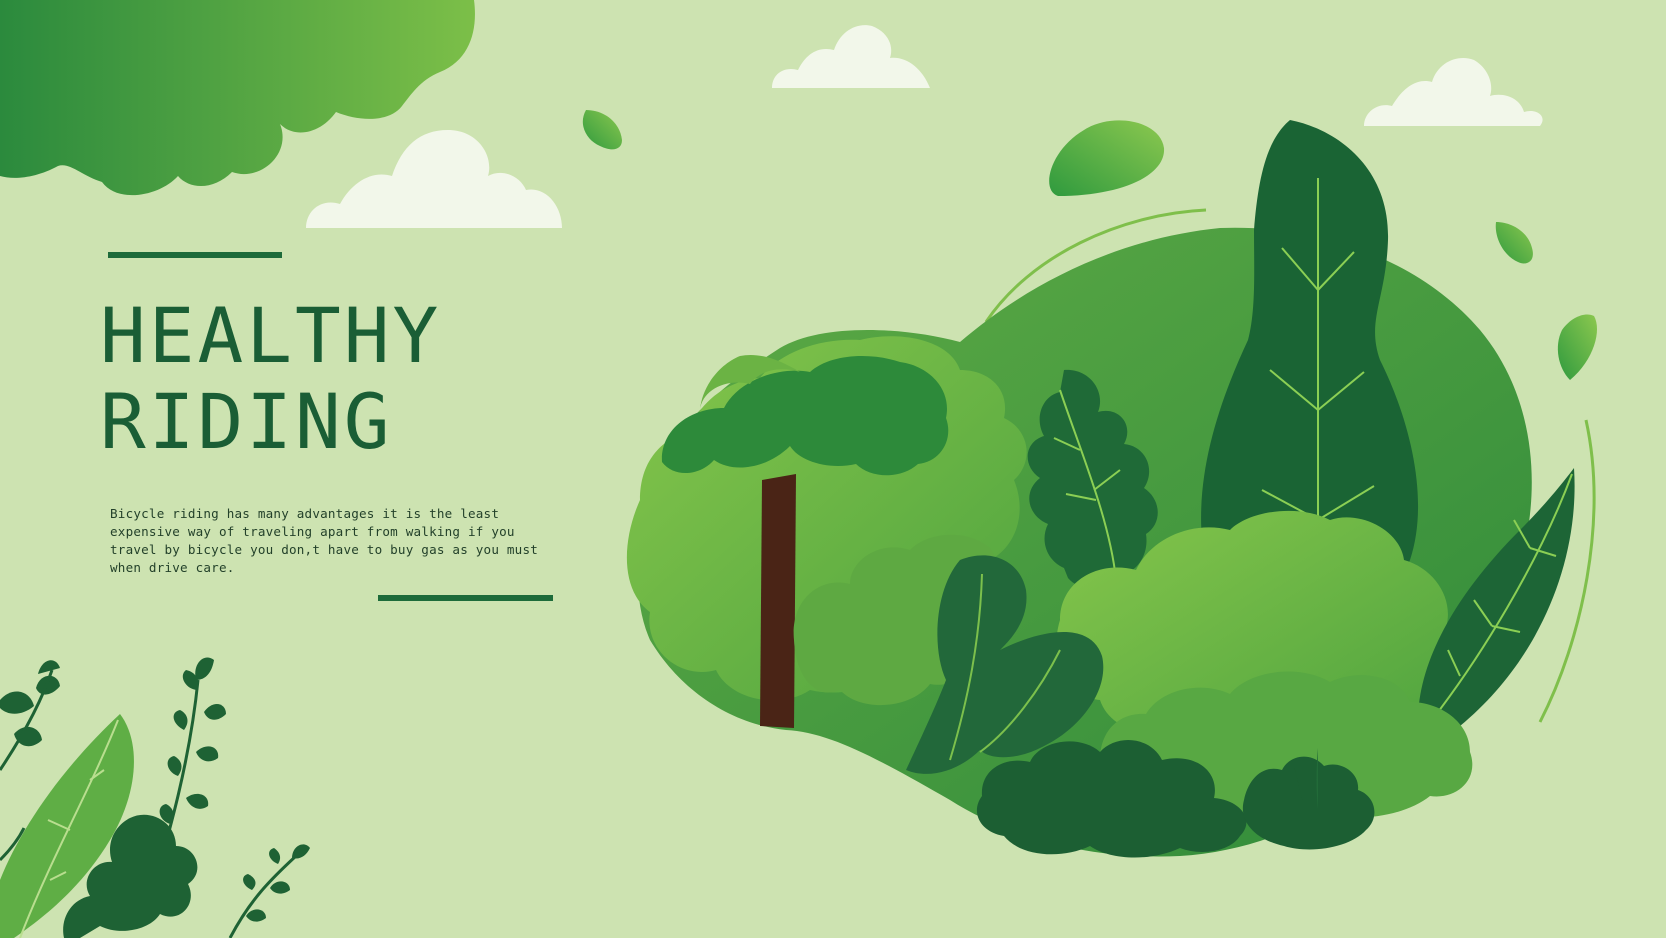  I want to click on accent-rule-bottom, so click(465, 598).